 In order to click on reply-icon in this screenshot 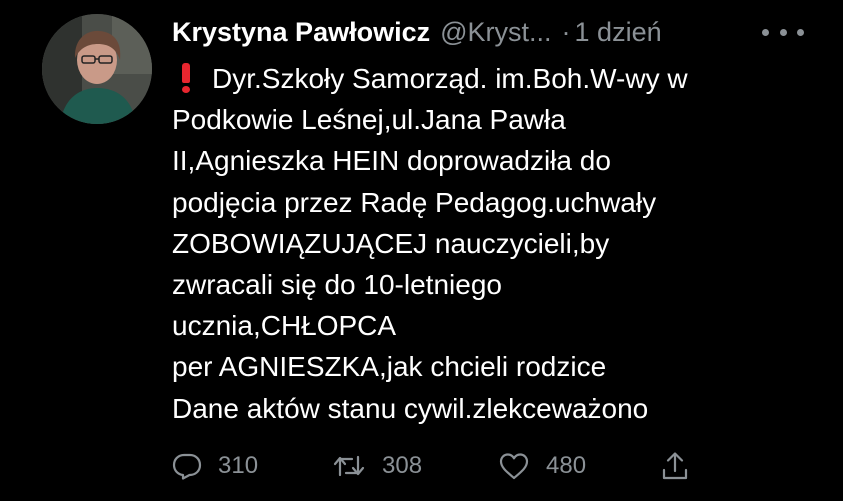, I will do `click(187, 466)`.